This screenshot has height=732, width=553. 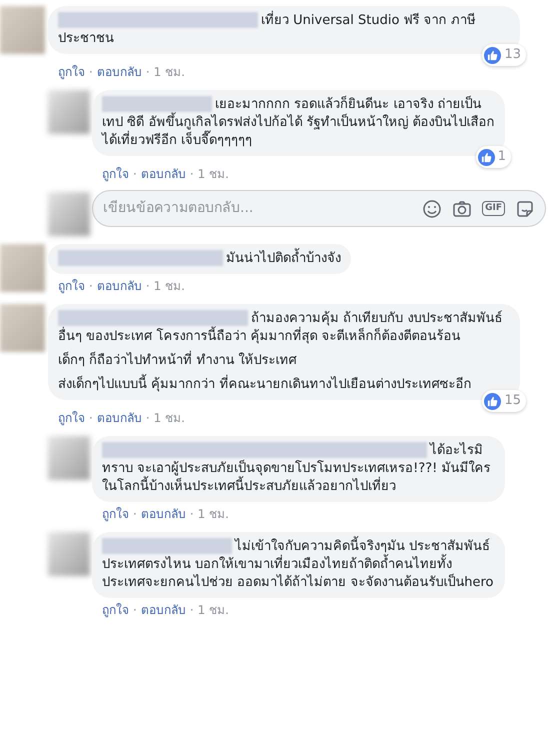 What do you see at coordinates (297, 469) in the screenshot?
I see `comment-text: ได้อะไรมิทราบ จะเอาผู้ประสบภัยเป็นจุดขายโปรโมทประเทศเหรอ!??! มันมีใครในโลกนี้บ้างเห็นประเทศนี้ประสบภัยแล้วอยากไปเที่ยว` at bounding box center [297, 469].